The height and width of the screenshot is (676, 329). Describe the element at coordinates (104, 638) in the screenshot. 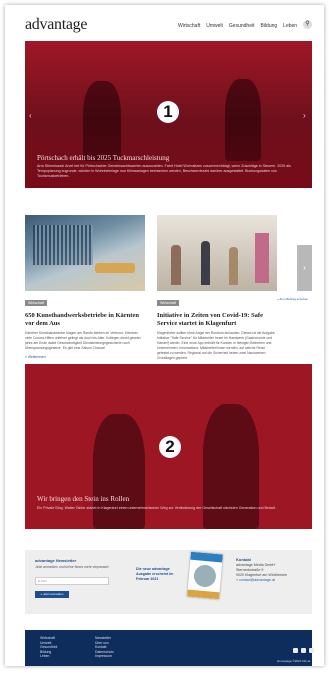

I see `footer-link: Newsletter` at that location.